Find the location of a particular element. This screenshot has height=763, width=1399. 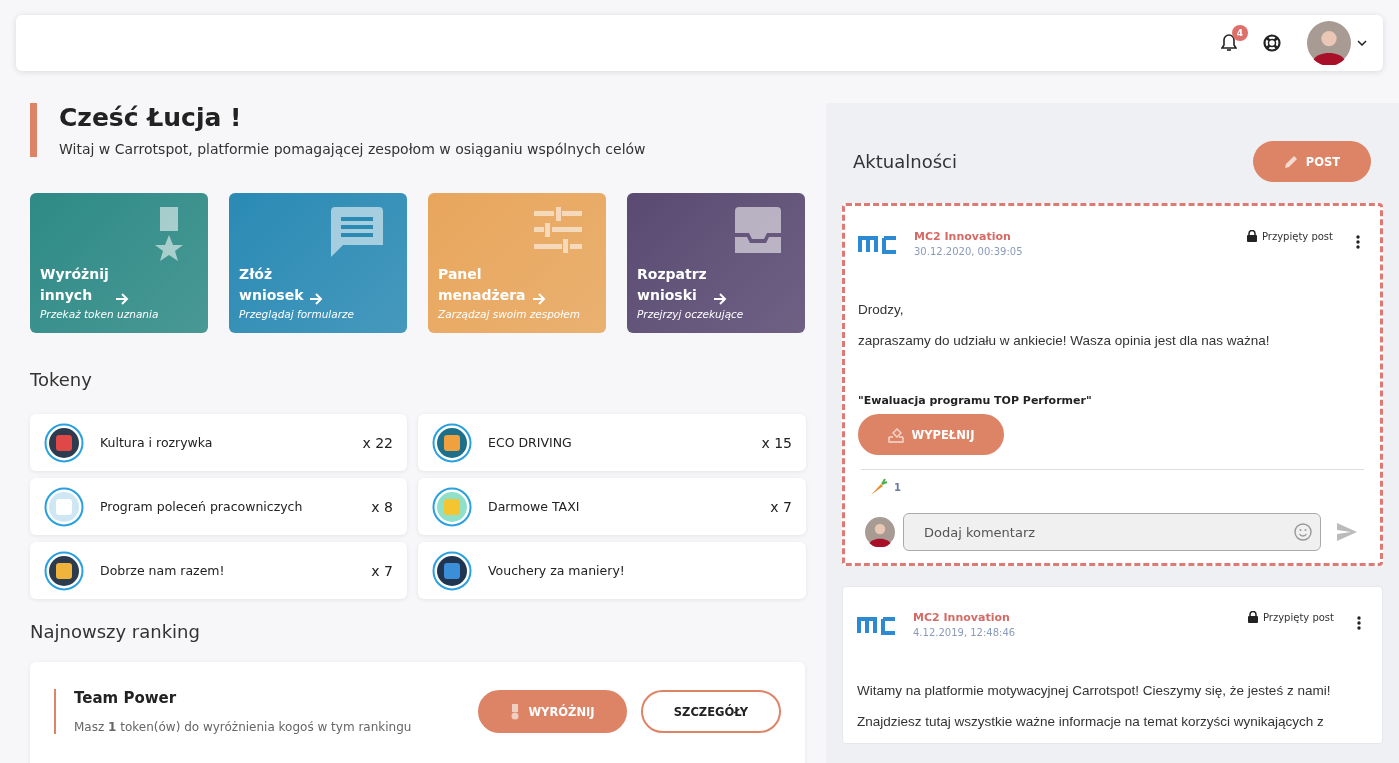

comment-input: Dodaj komentarz is located at coordinates (1108, 532).